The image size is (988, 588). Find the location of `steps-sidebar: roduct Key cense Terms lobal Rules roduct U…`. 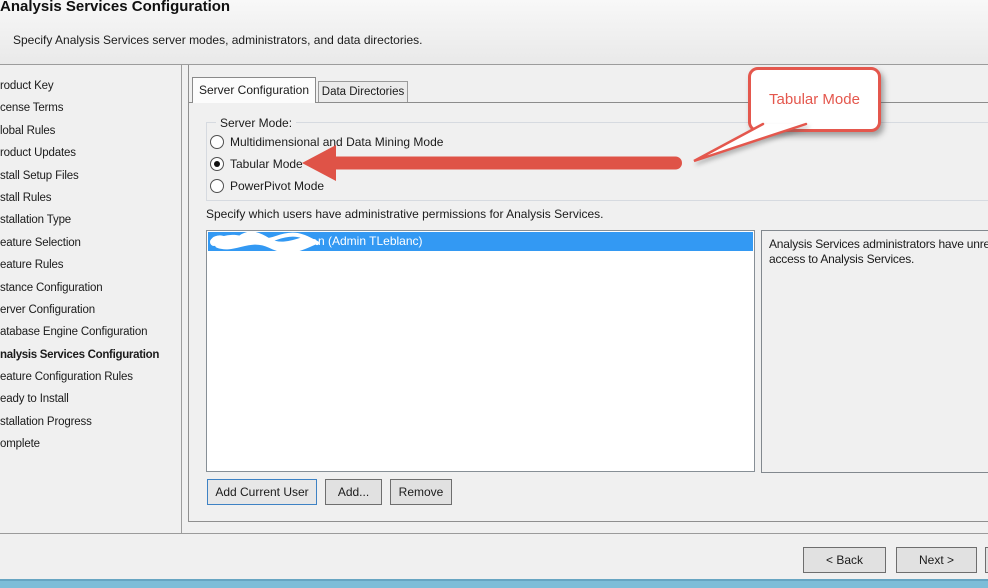

steps-sidebar: roduct Key cense Terms lobal Rules roduct U… is located at coordinates (91, 299).